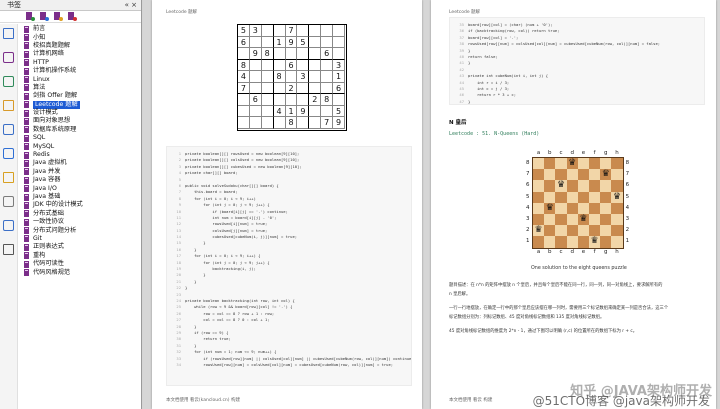 This screenshot has width=720, height=409. I want to click on bookmark-item: 代码可读性, so click(81, 264).